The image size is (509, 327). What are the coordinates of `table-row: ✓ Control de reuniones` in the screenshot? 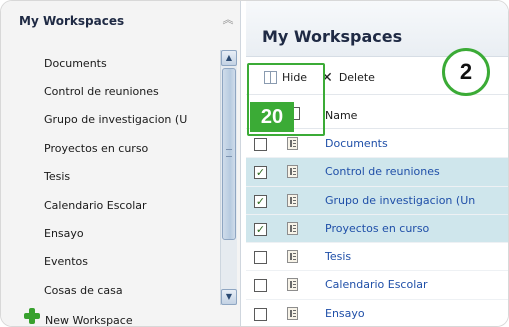 It's located at (377, 172).